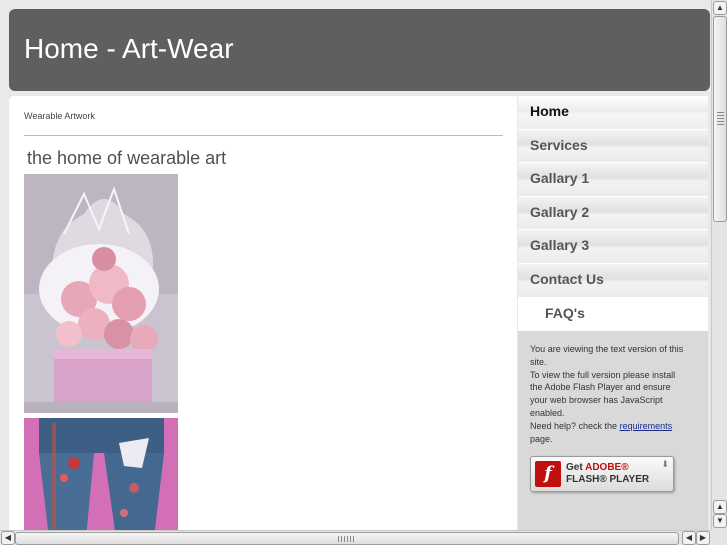  I want to click on horizontal-scrollbar: ◀ ◀ ▶, so click(355, 537).